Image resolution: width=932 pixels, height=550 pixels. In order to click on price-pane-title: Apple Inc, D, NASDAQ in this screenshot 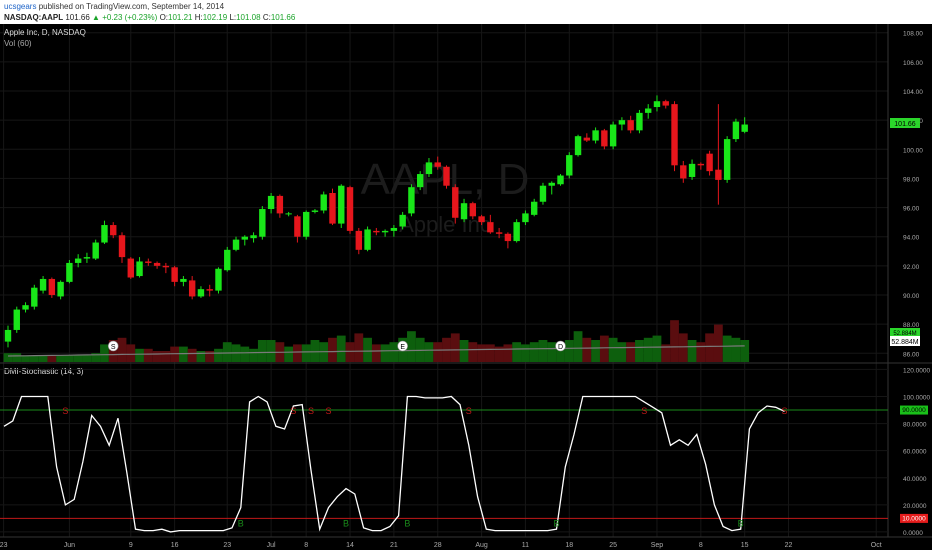, I will do `click(45, 32)`.